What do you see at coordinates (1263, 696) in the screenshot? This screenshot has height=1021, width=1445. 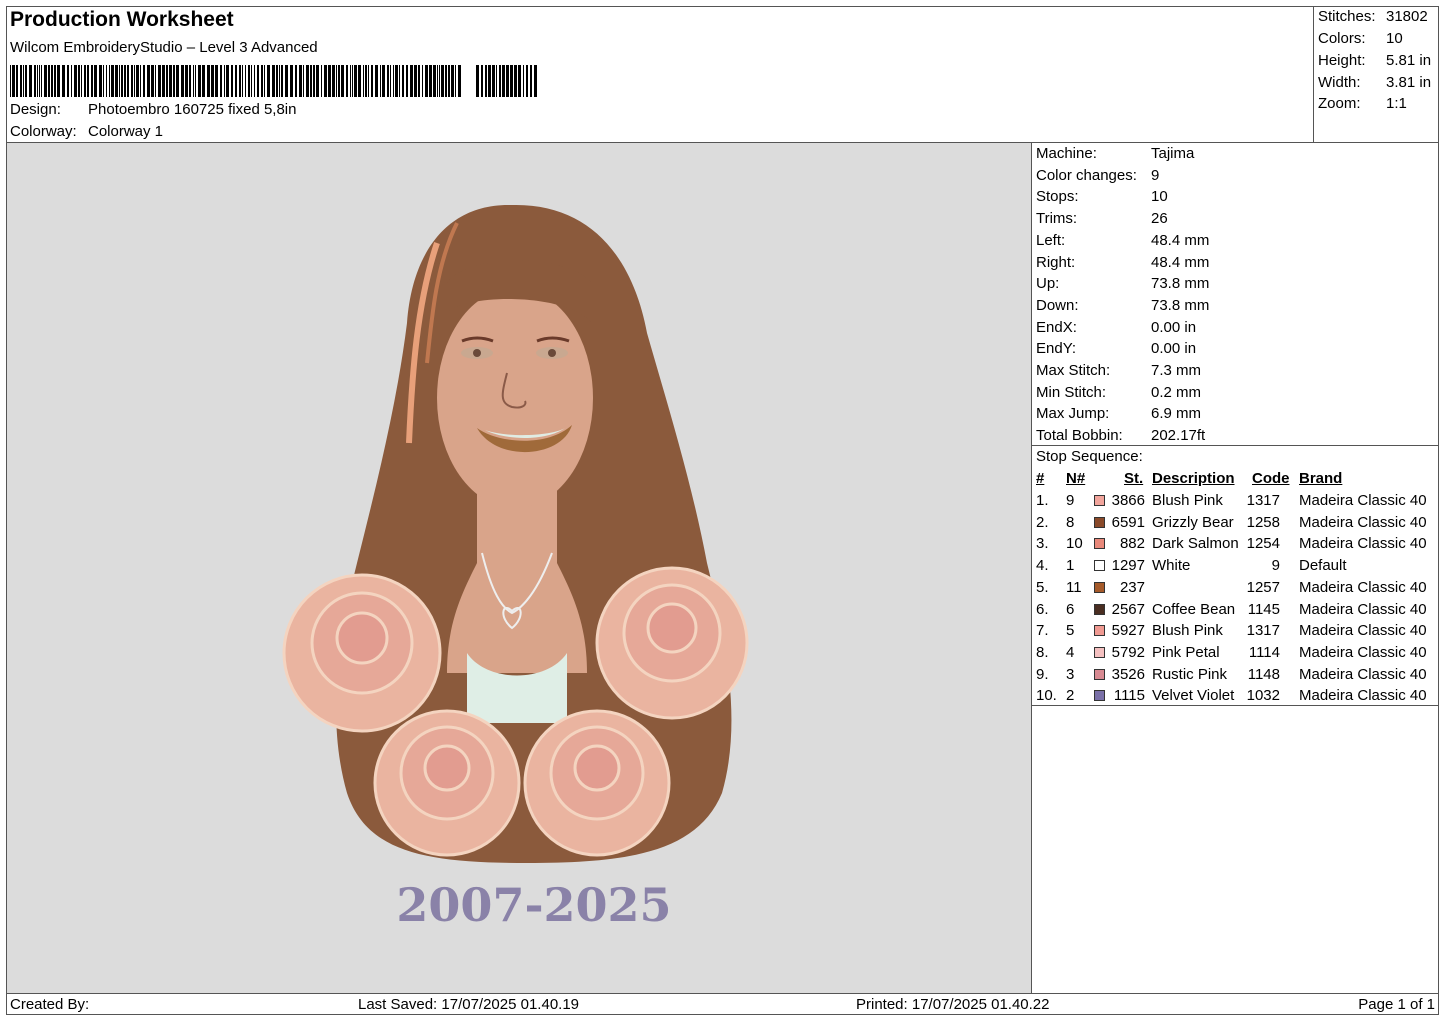 I see `cell-code: 1032` at bounding box center [1263, 696].